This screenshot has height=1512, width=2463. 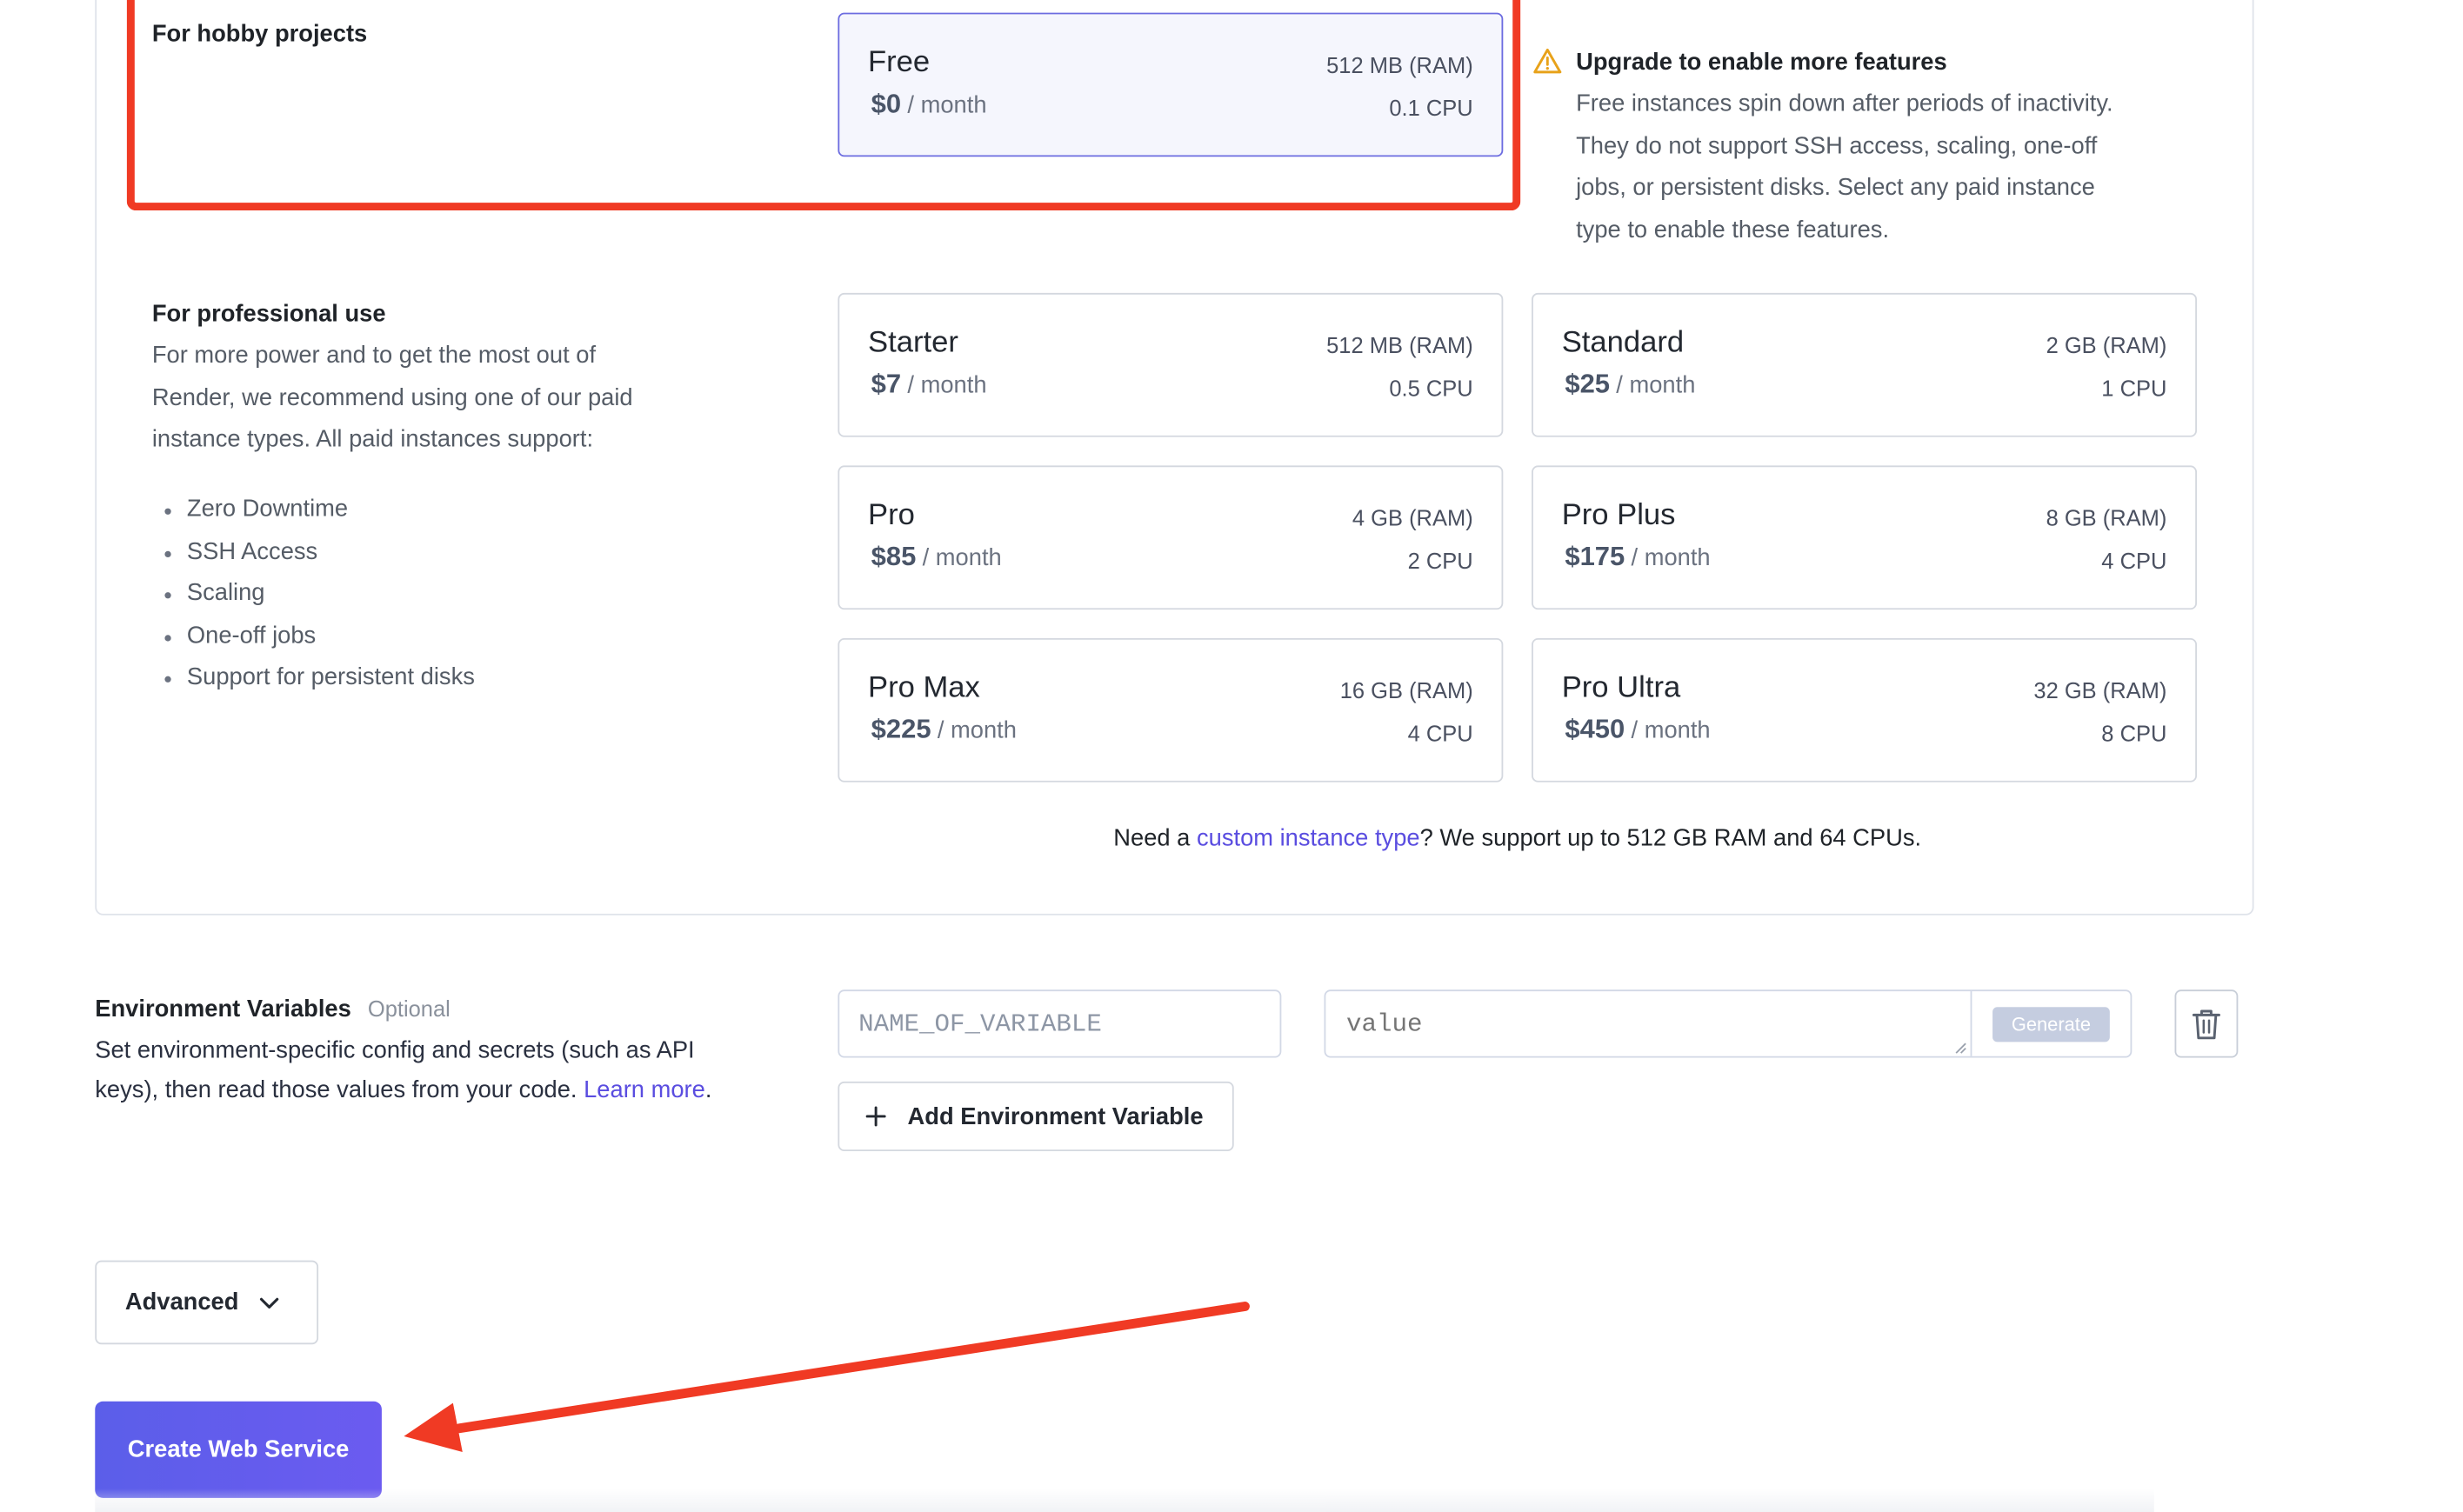 What do you see at coordinates (827, 1377) in the screenshot?
I see `annotation-arrow` at bounding box center [827, 1377].